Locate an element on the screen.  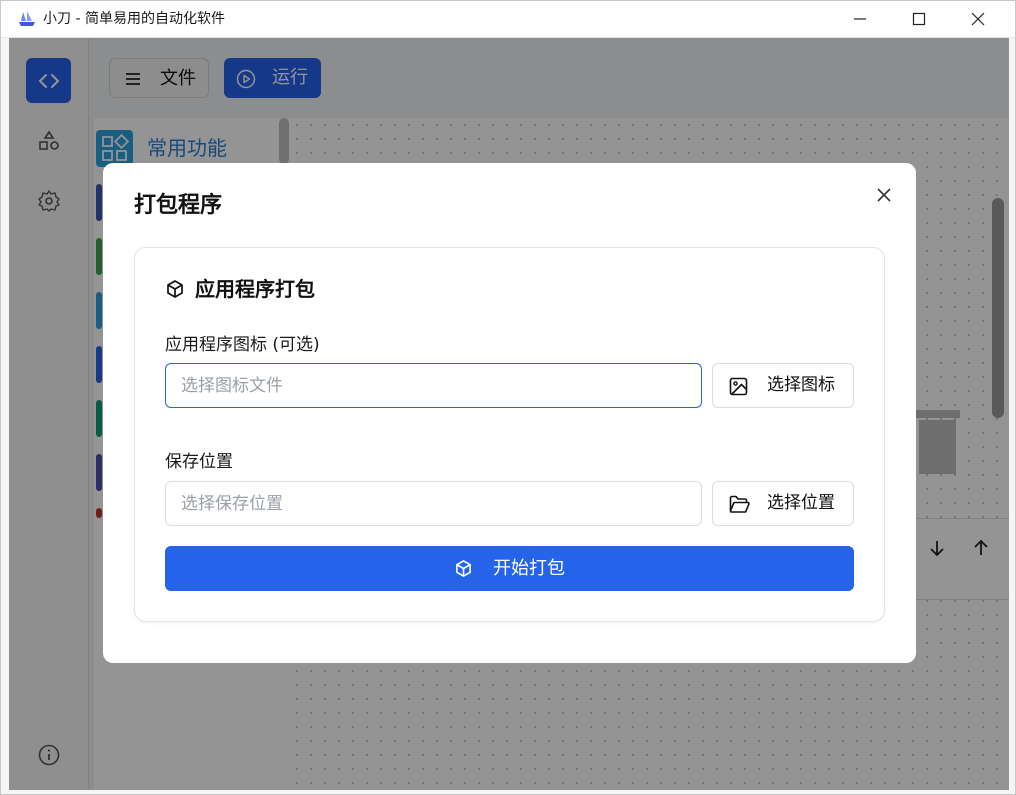
minimize-button is located at coordinates (860, 19).